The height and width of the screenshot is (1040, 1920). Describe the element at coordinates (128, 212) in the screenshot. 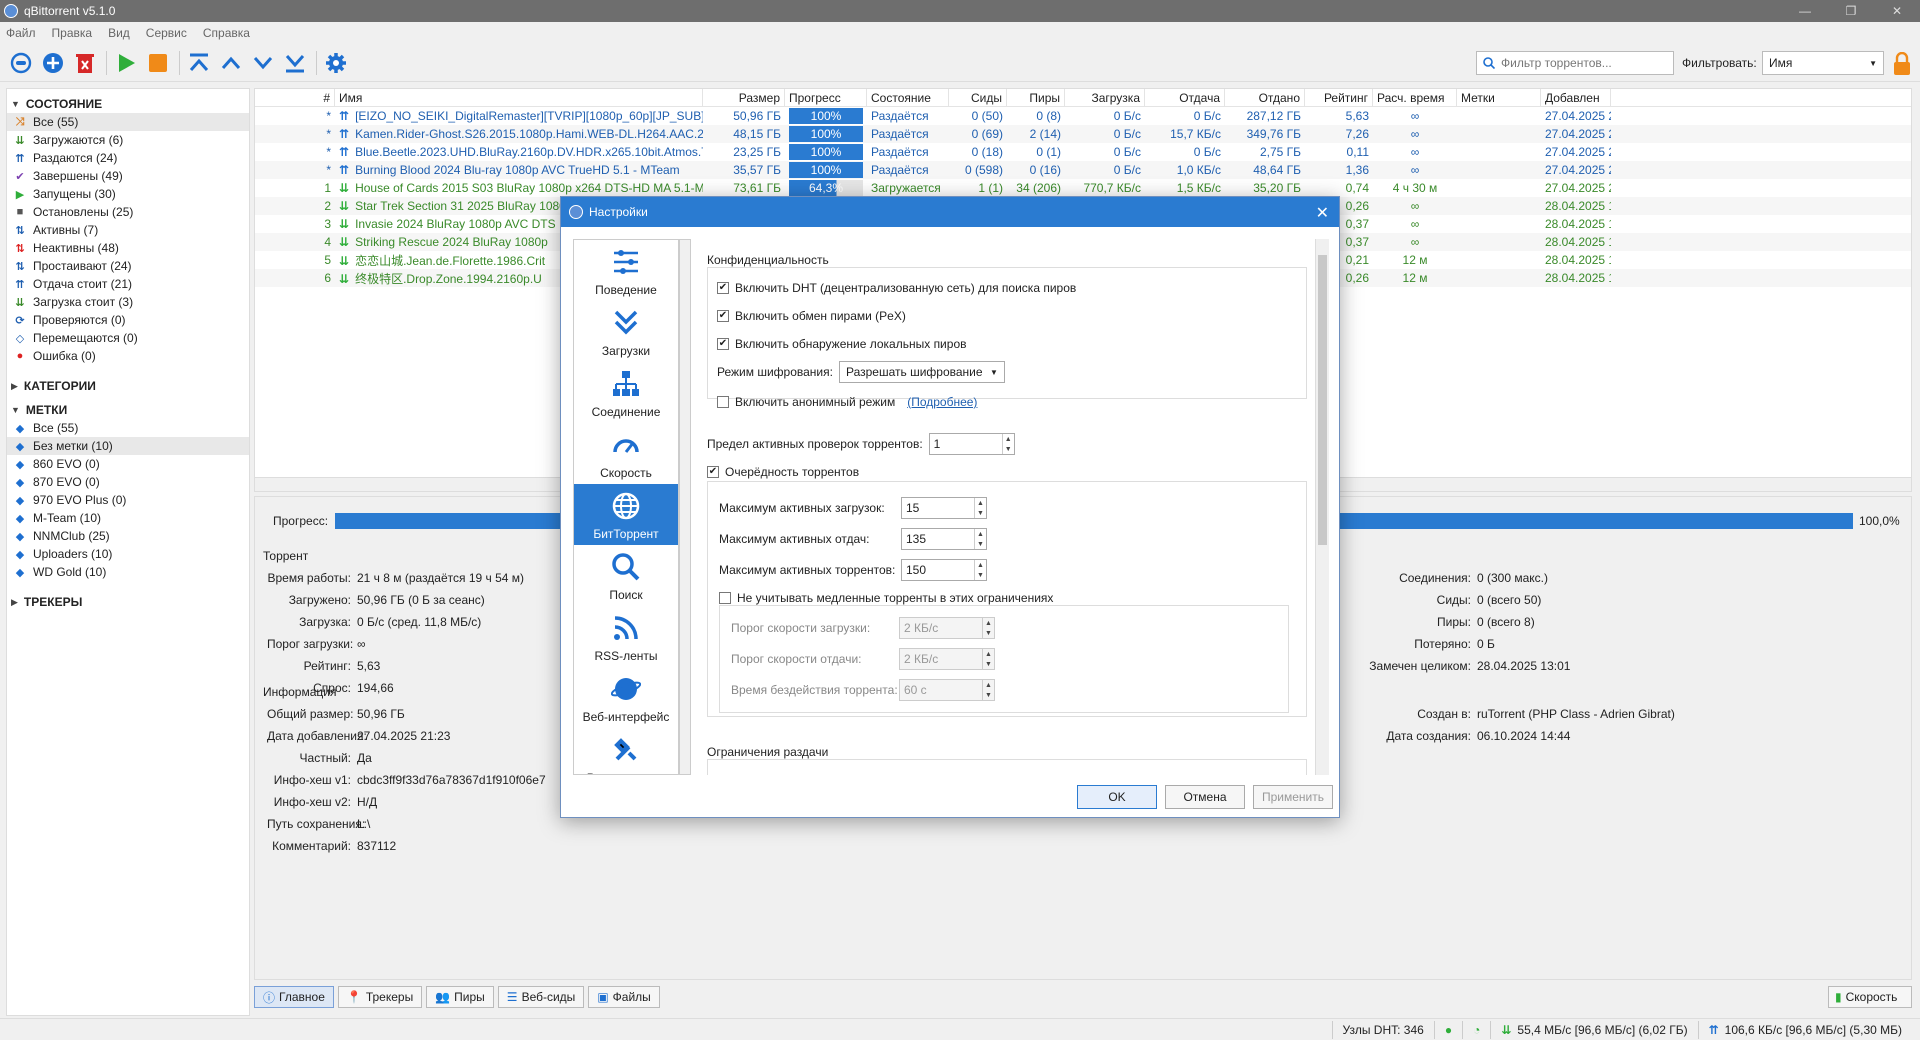

I see `status-item: ■ Остановлены (25)` at that location.